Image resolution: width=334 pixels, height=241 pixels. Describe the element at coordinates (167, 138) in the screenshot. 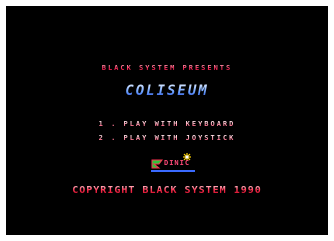

I see `menu-option-joystick: 2 . PLAY WITH JOYSTICK` at that location.